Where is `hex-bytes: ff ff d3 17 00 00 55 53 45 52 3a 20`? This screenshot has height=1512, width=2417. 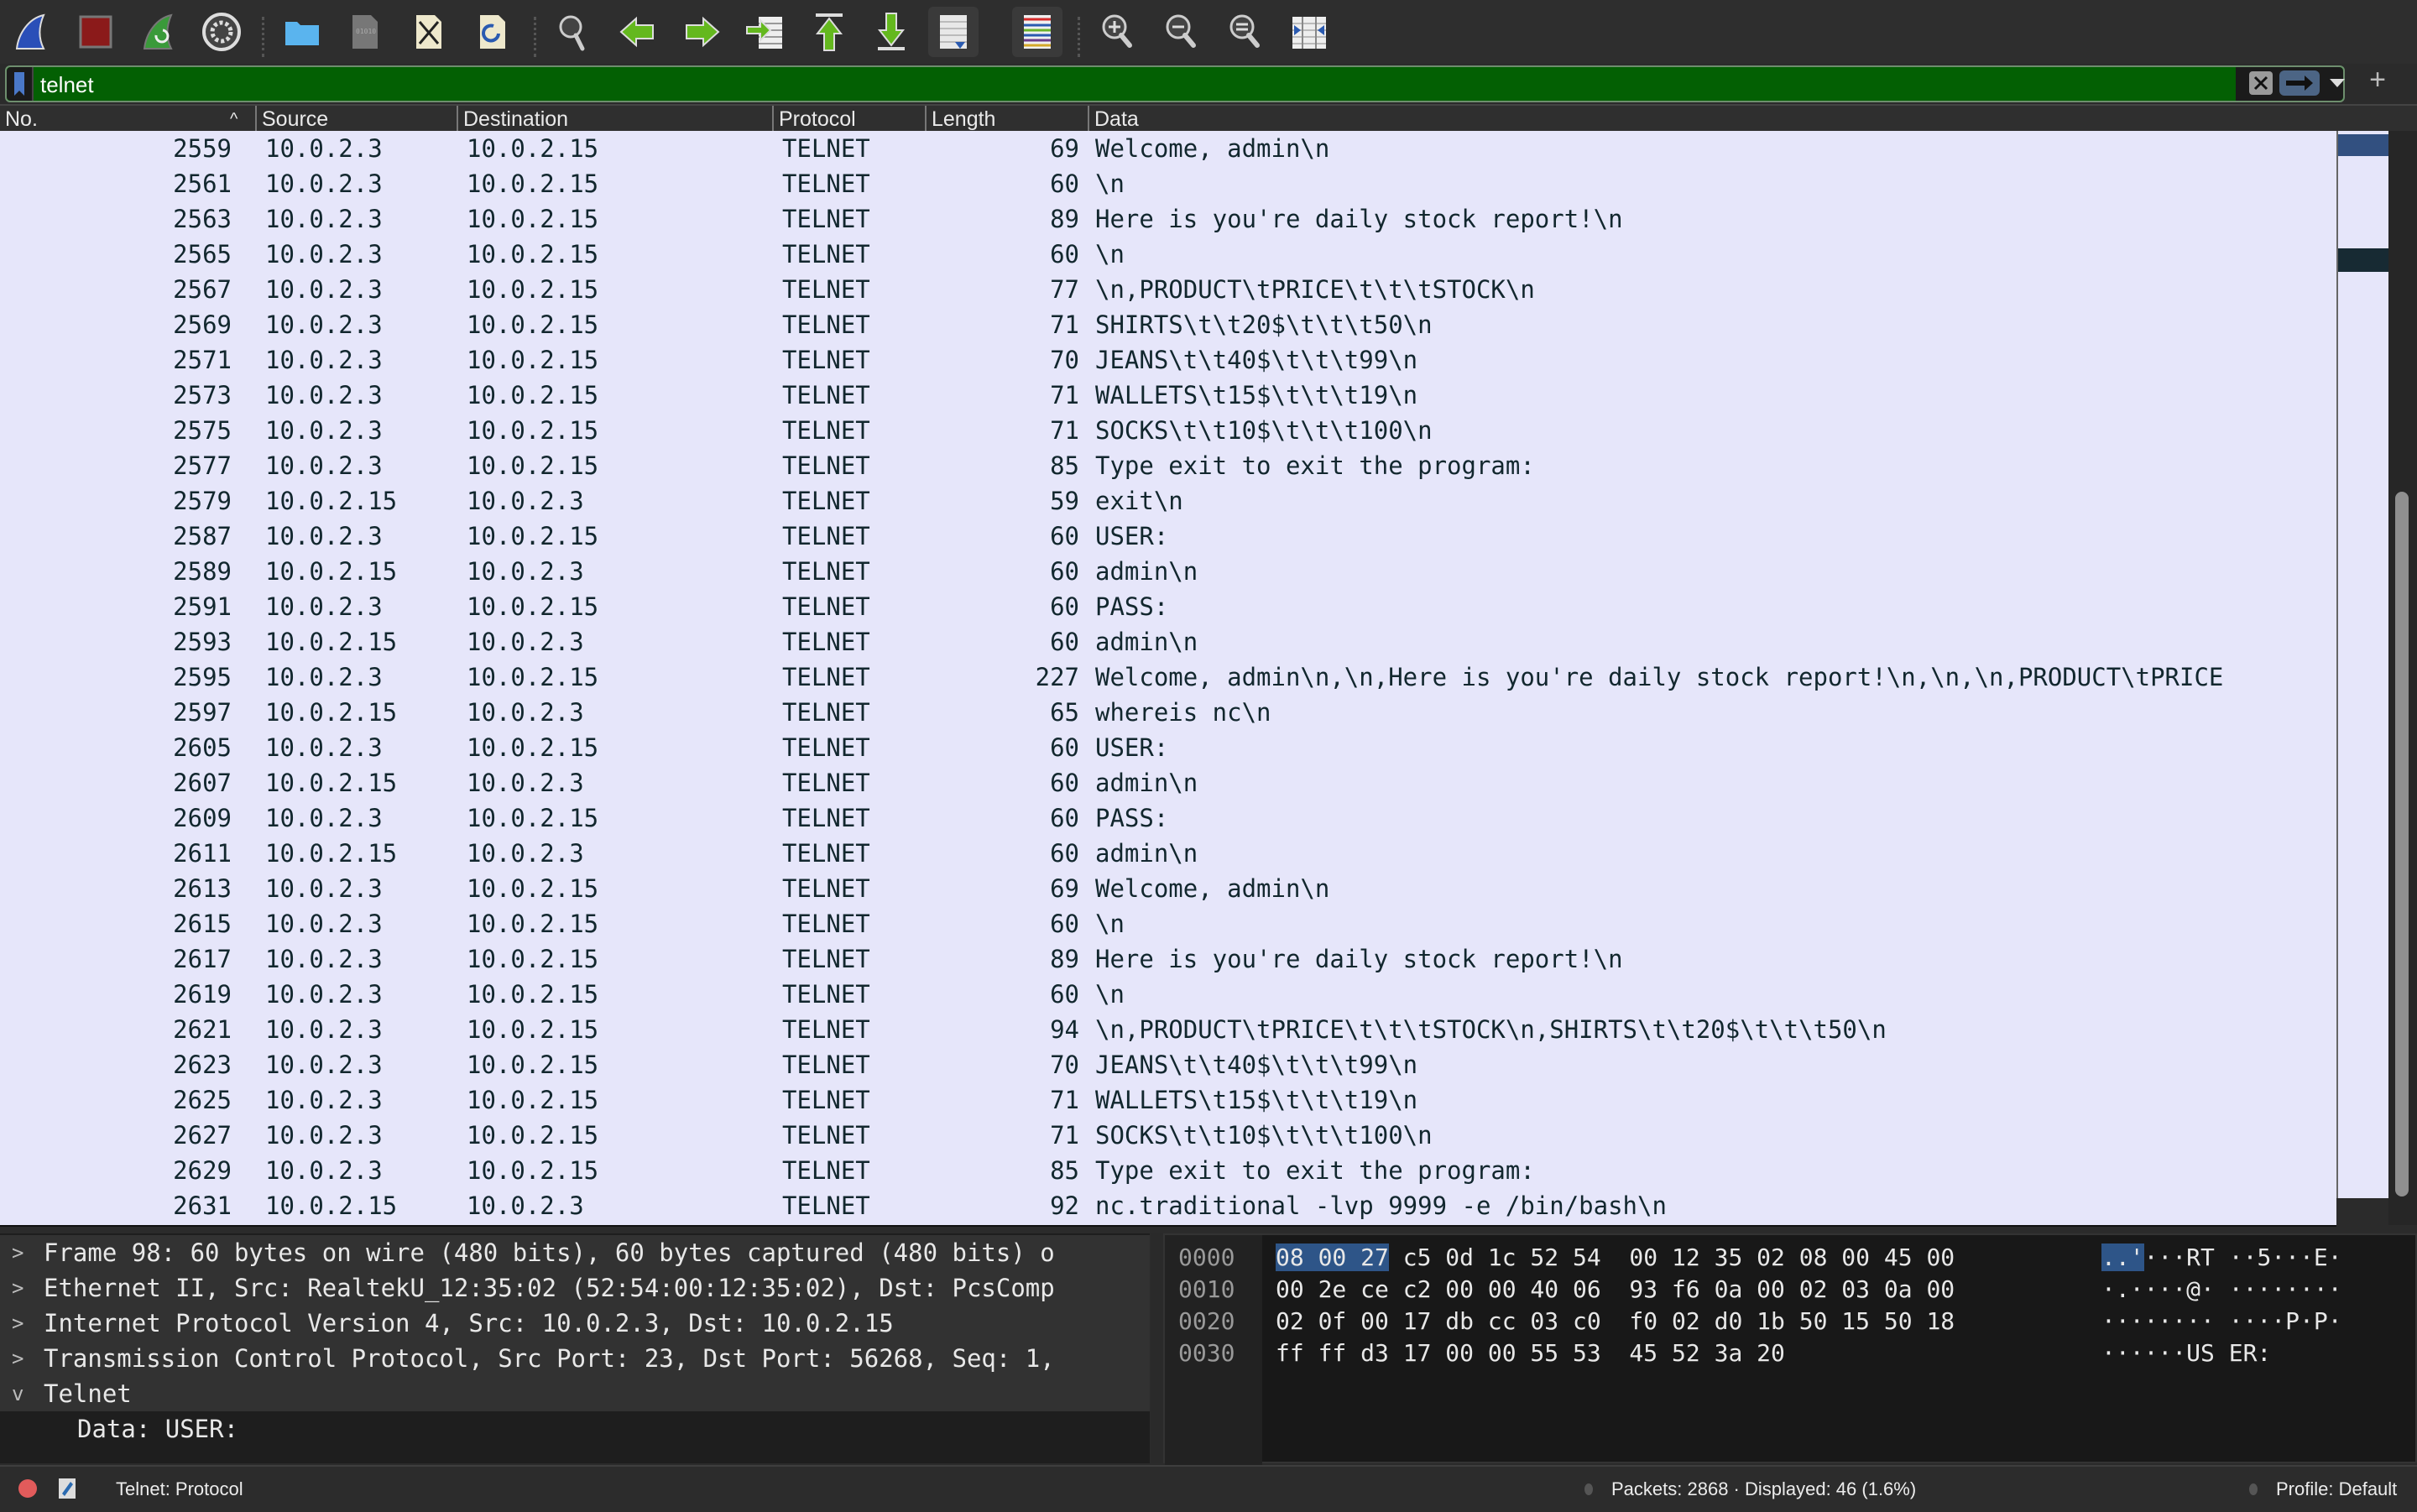
hex-bytes: ff ff d3 17 00 00 55 53 45 52 3a 20 is located at coordinates (1530, 1353).